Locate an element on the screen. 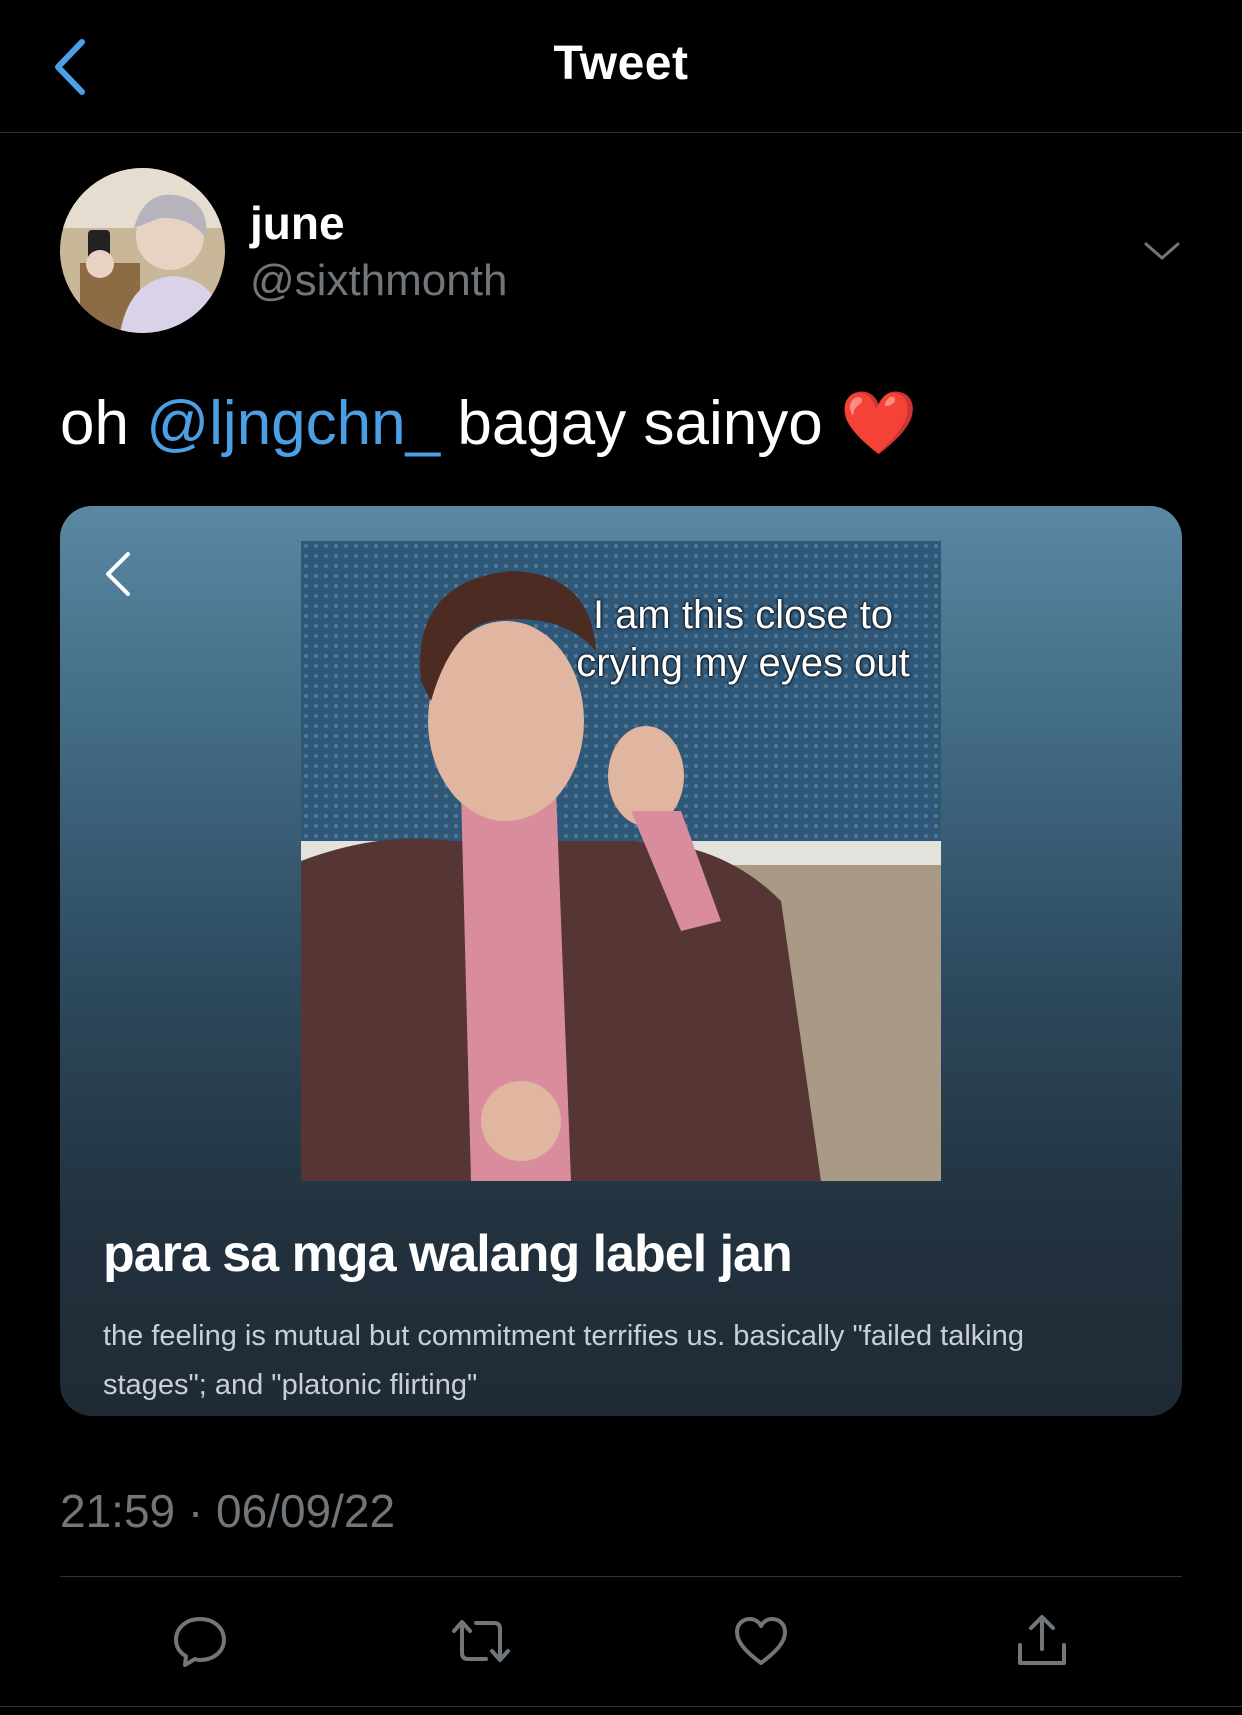  chevron-down-icon is located at coordinates (1162, 251).